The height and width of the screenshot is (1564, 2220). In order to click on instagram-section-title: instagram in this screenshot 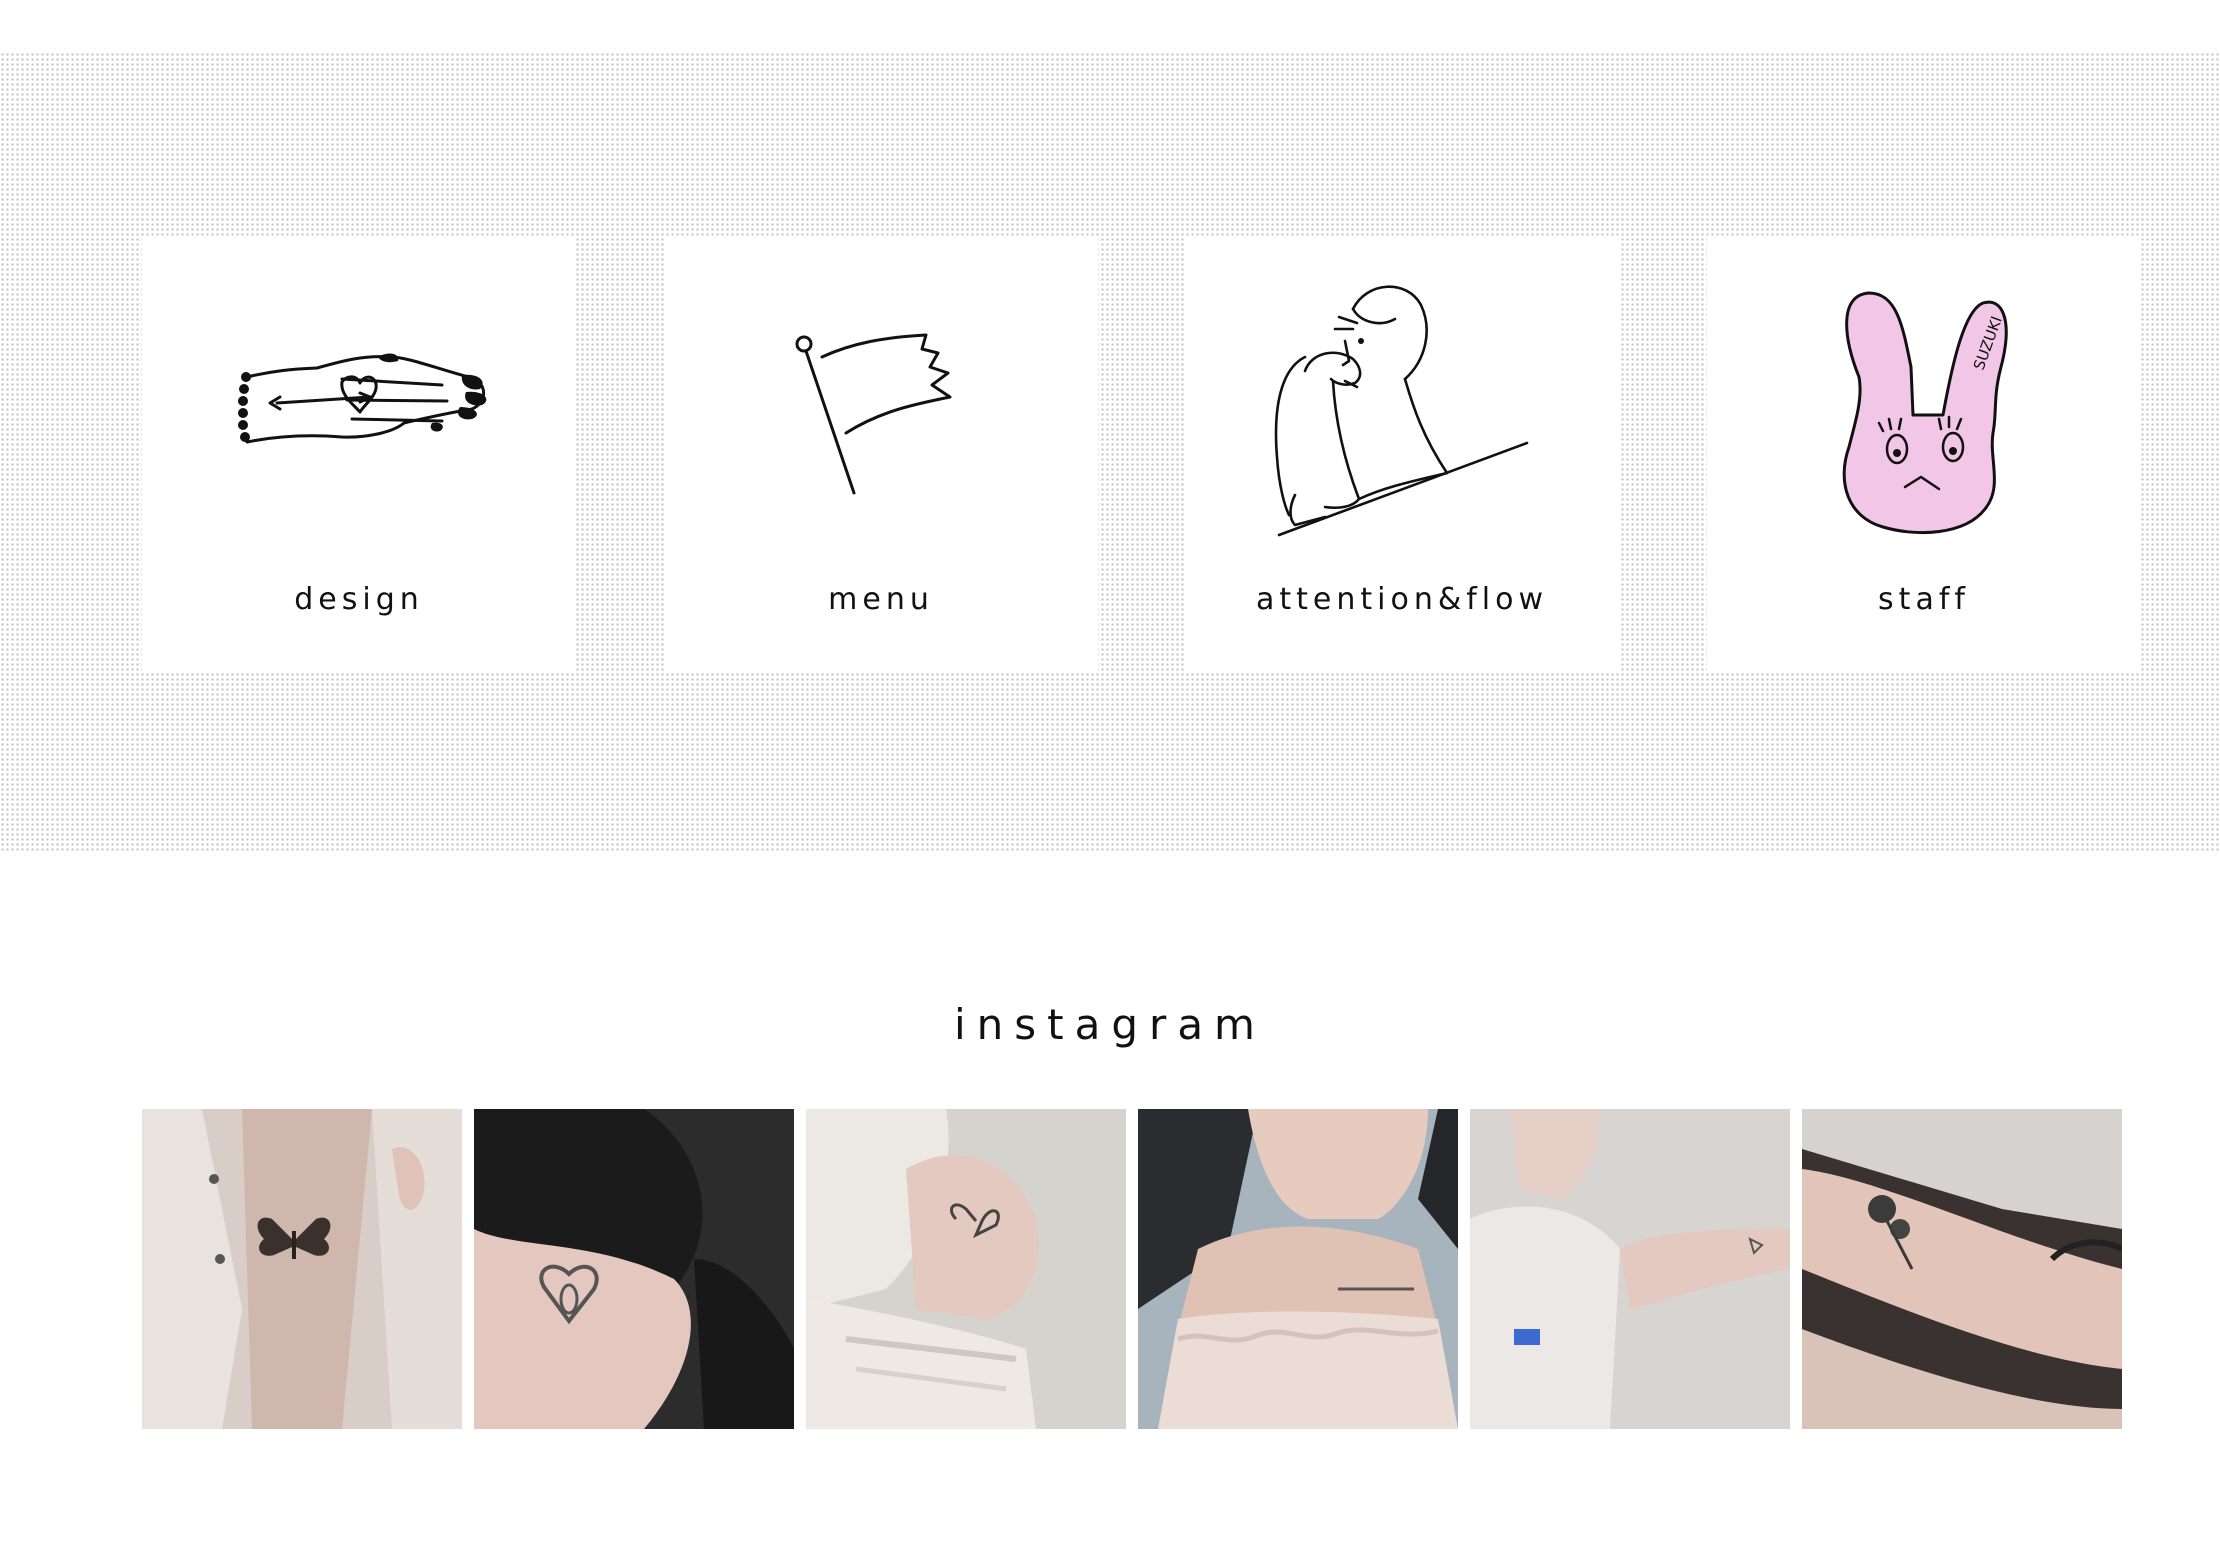, I will do `click(1110, 1024)`.